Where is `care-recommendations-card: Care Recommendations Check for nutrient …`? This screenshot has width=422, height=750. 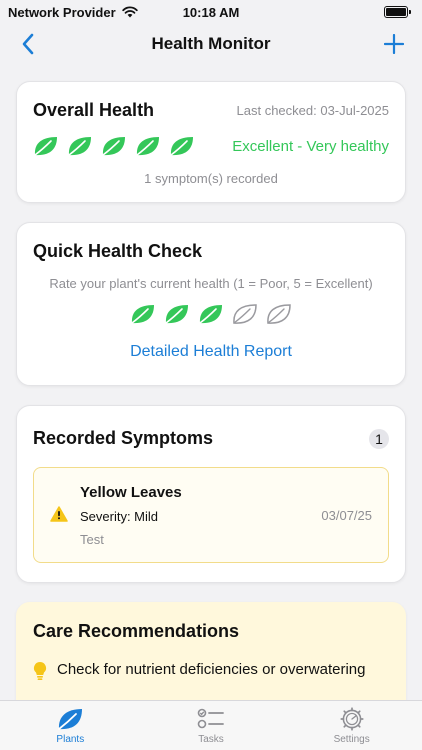
care-recommendations-card: Care Recommendations Check for nutrient … is located at coordinates (211, 651).